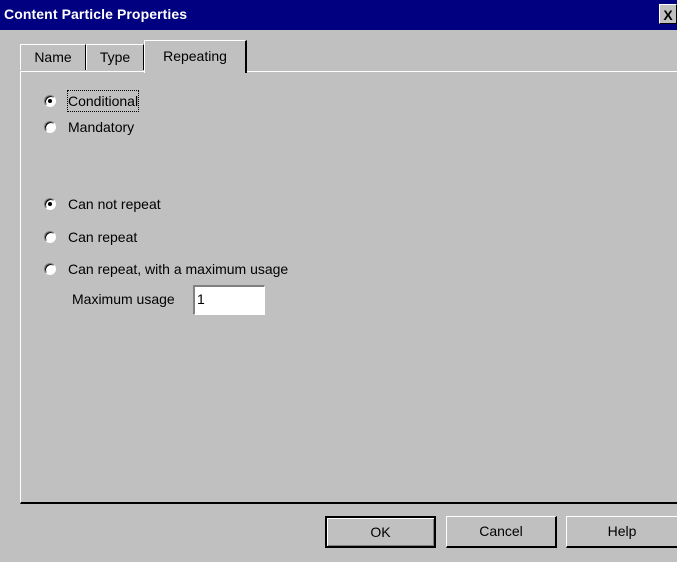  I want to click on radio-label: Can repeat, with a maximum usage, so click(178, 269).